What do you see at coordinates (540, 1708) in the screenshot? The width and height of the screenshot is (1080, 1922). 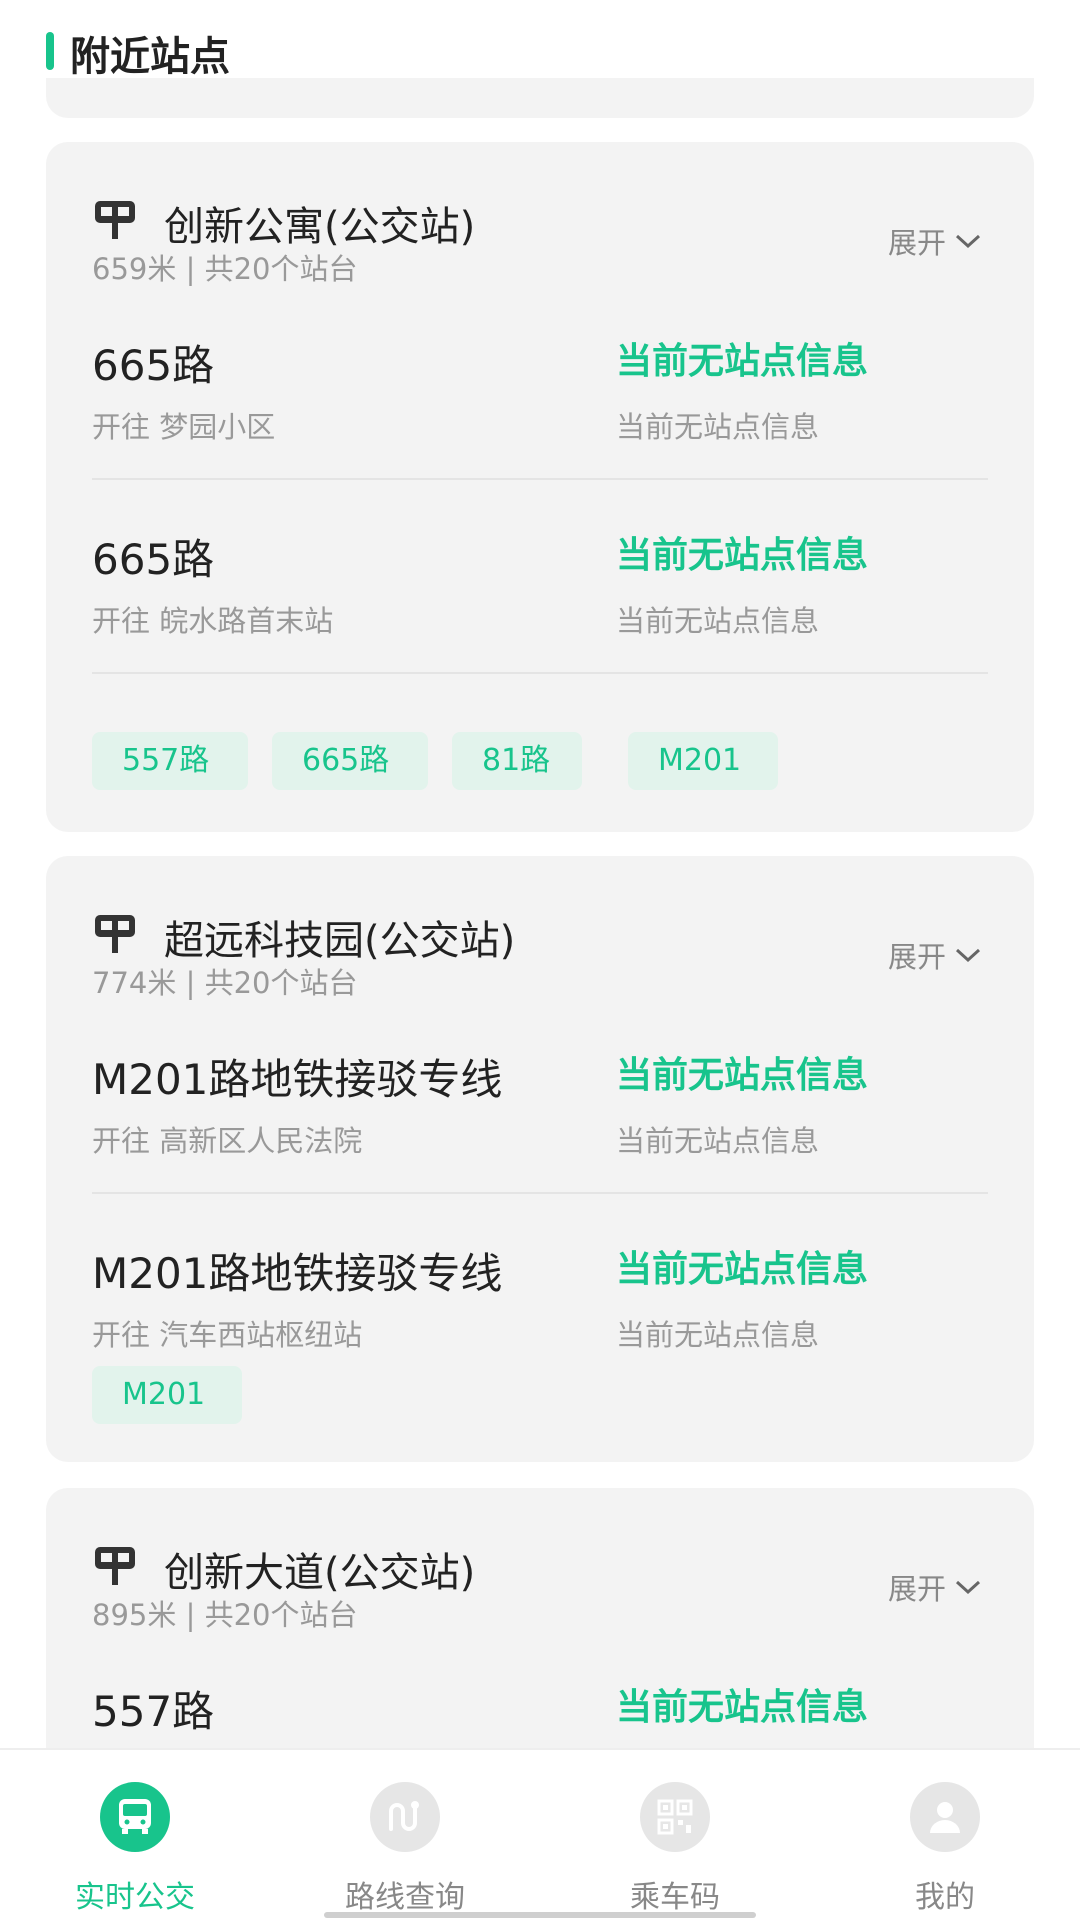 I see `route-row: 557路 当前无站点信息` at bounding box center [540, 1708].